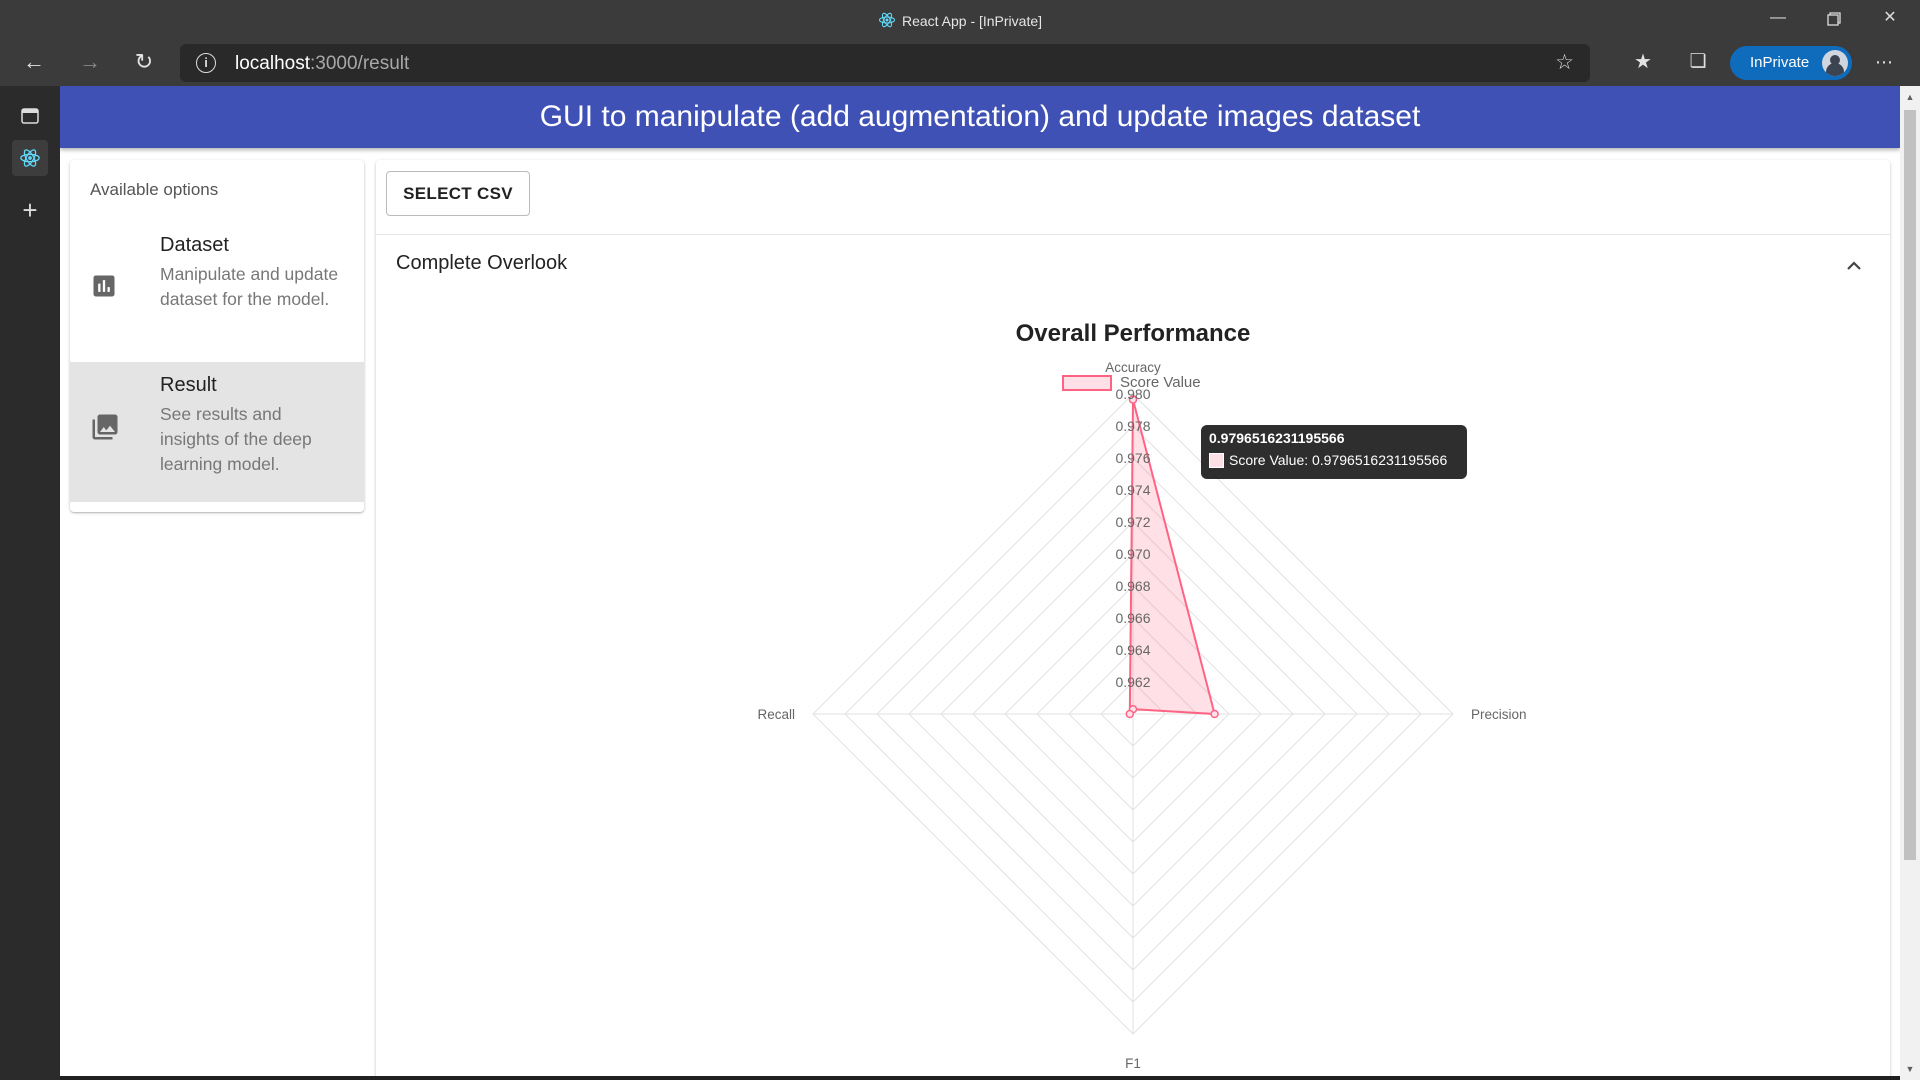 This screenshot has height=1080, width=1920. What do you see at coordinates (1132, 426) in the screenshot?
I see `tick-label: 0.978` at bounding box center [1132, 426].